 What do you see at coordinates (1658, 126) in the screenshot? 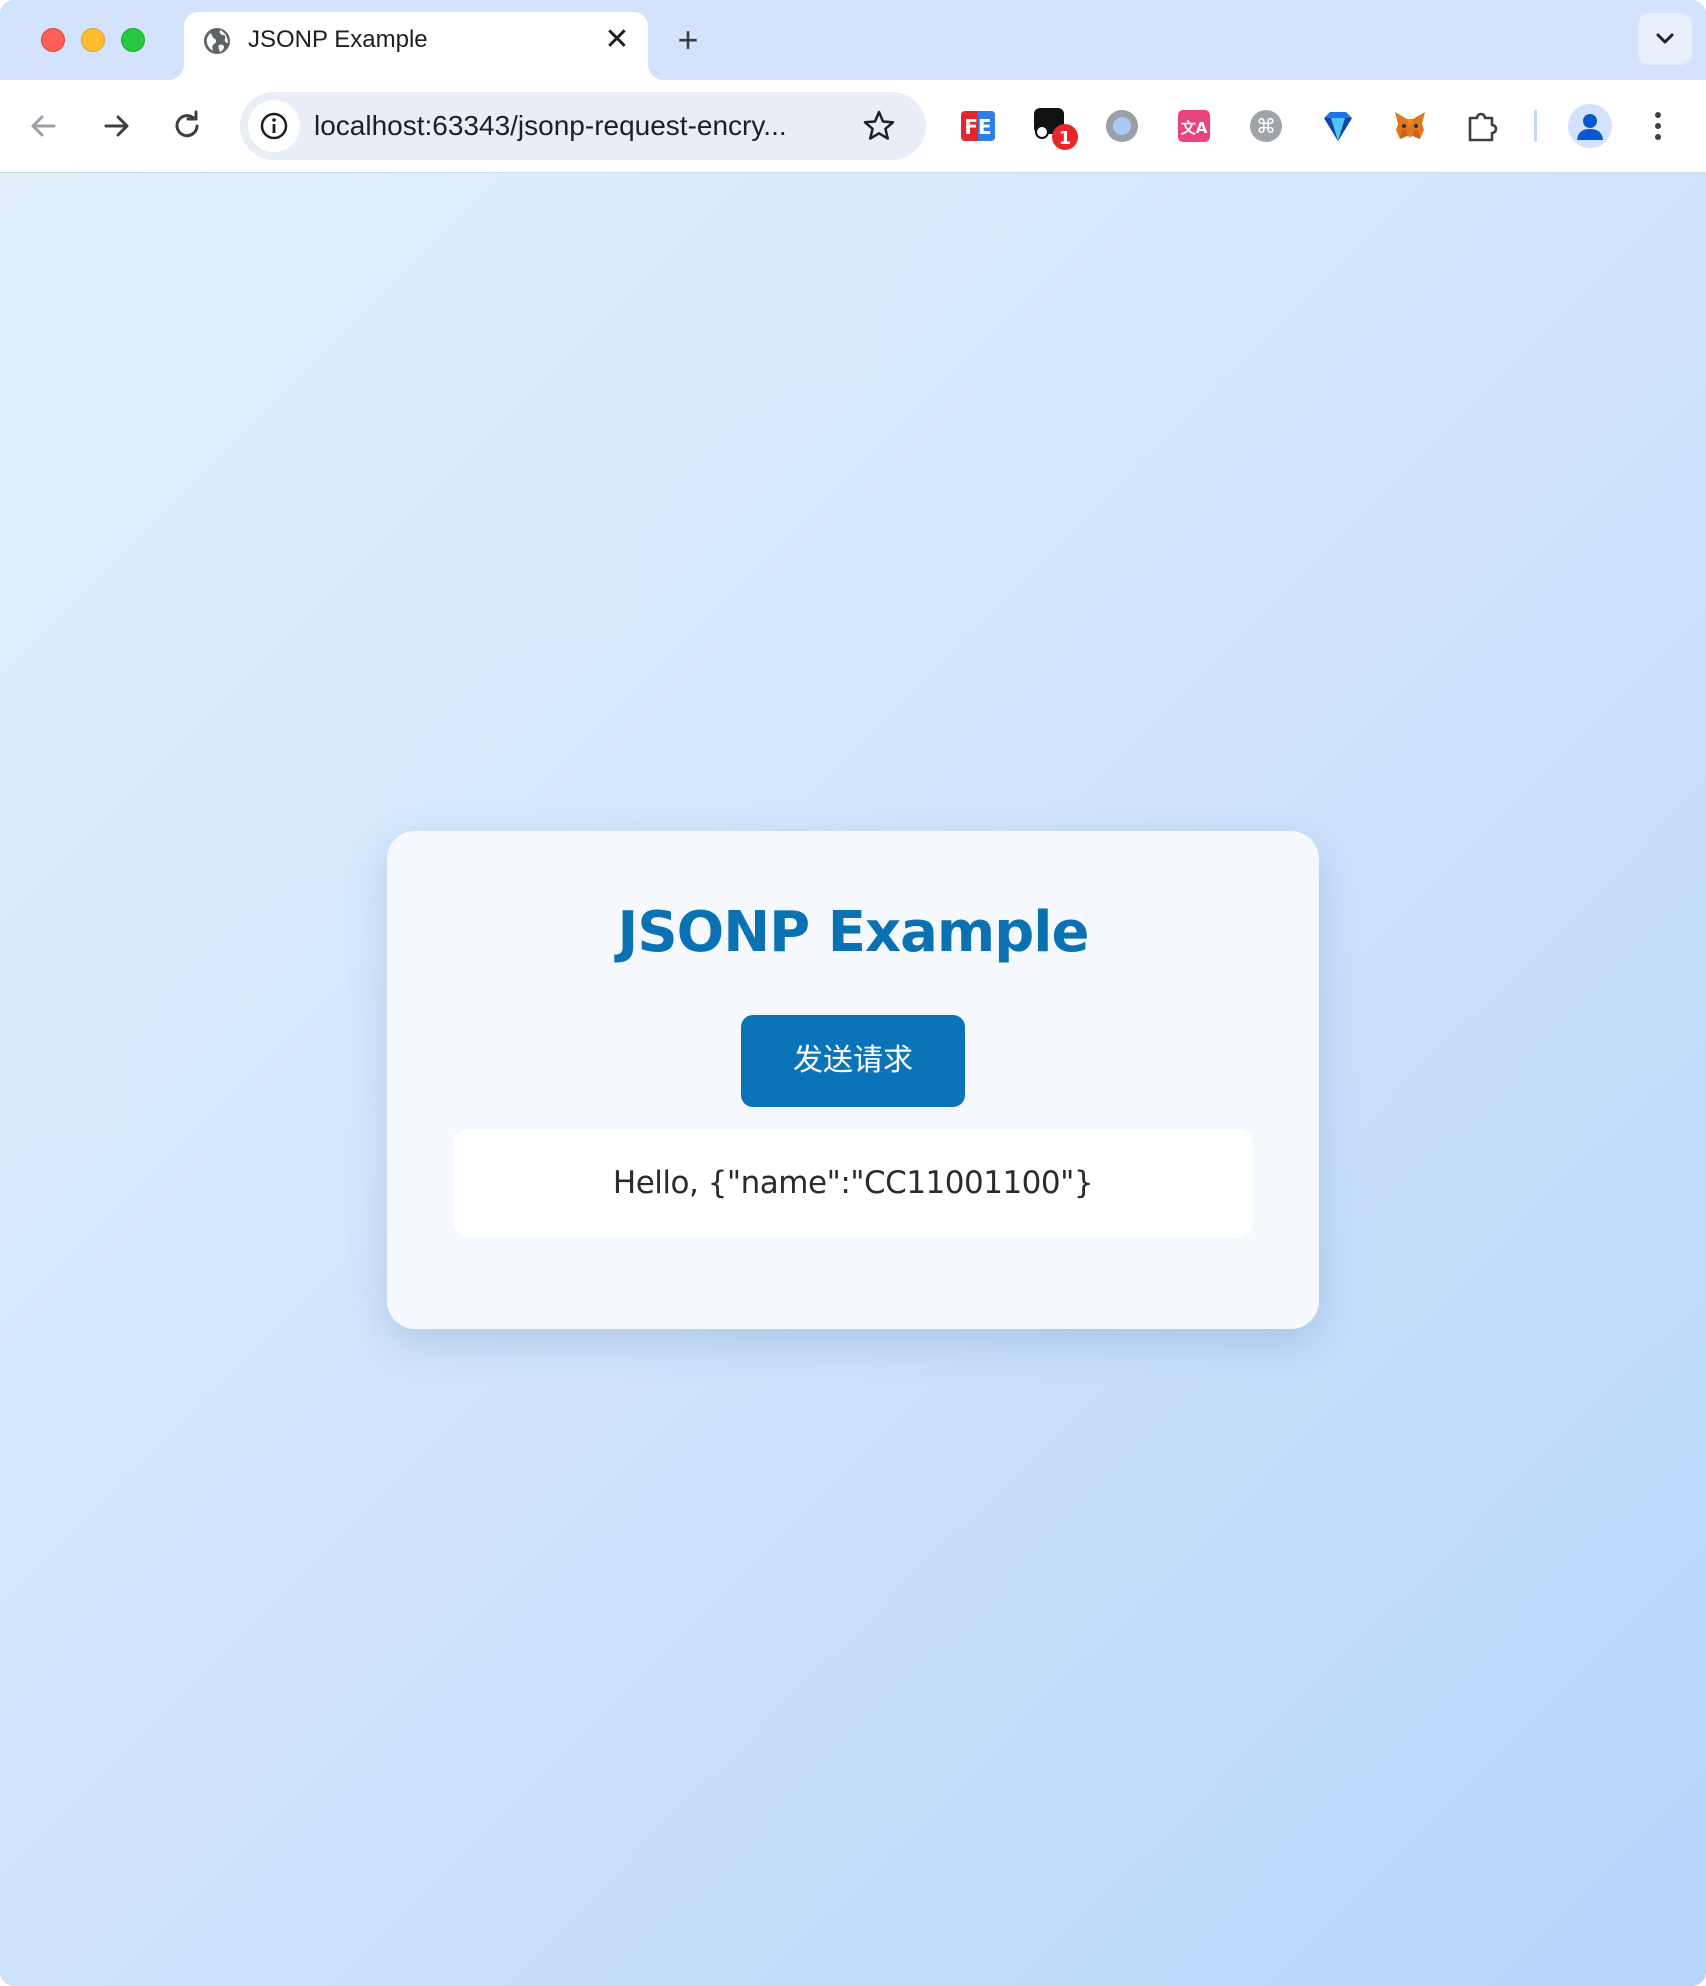
I see `more-vert-icon` at bounding box center [1658, 126].